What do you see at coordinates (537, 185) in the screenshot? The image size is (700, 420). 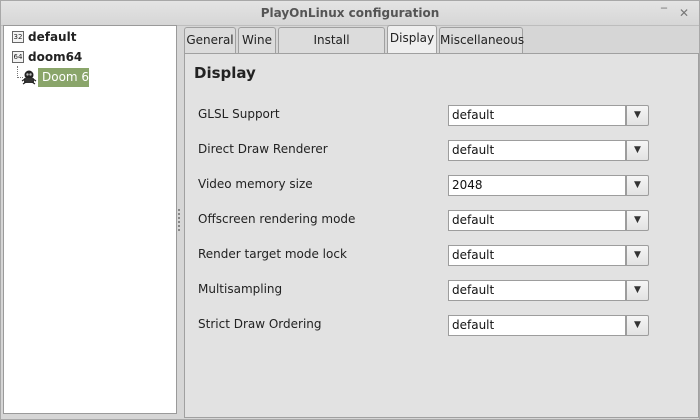 I see `select-value: 2048` at bounding box center [537, 185].